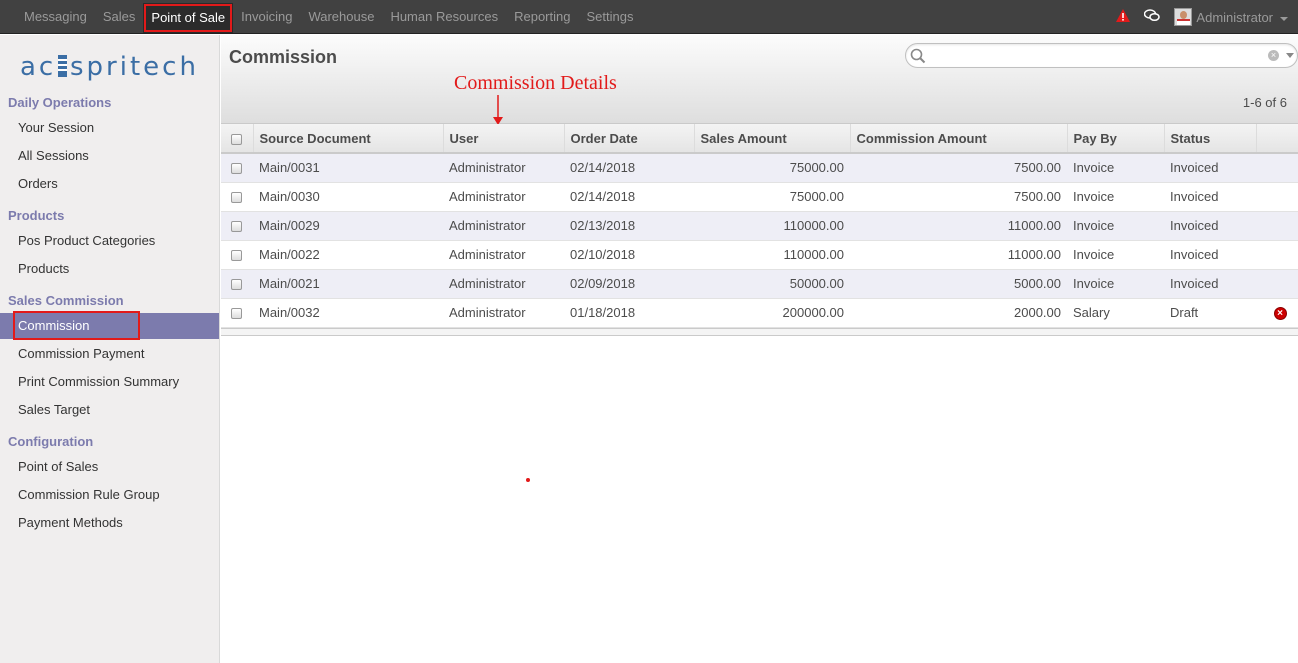  I want to click on column-header: Status, so click(1209, 139).